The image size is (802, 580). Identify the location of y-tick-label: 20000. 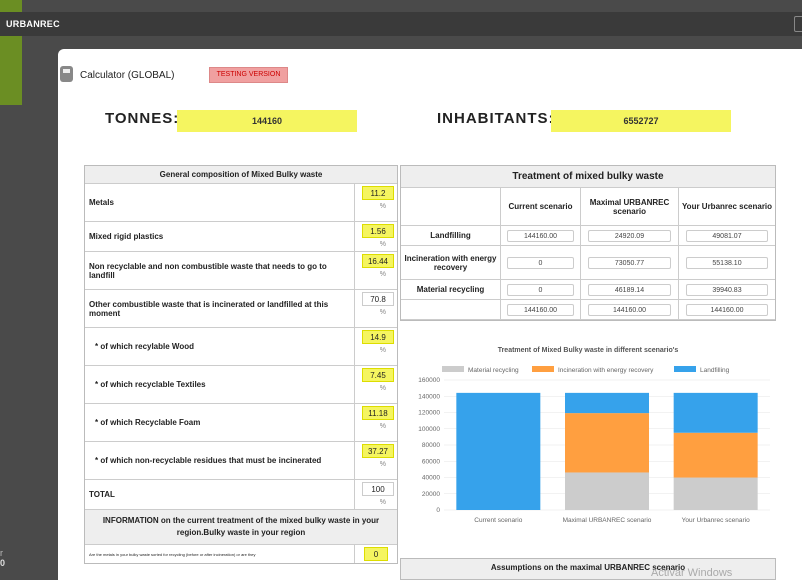
(431, 494).